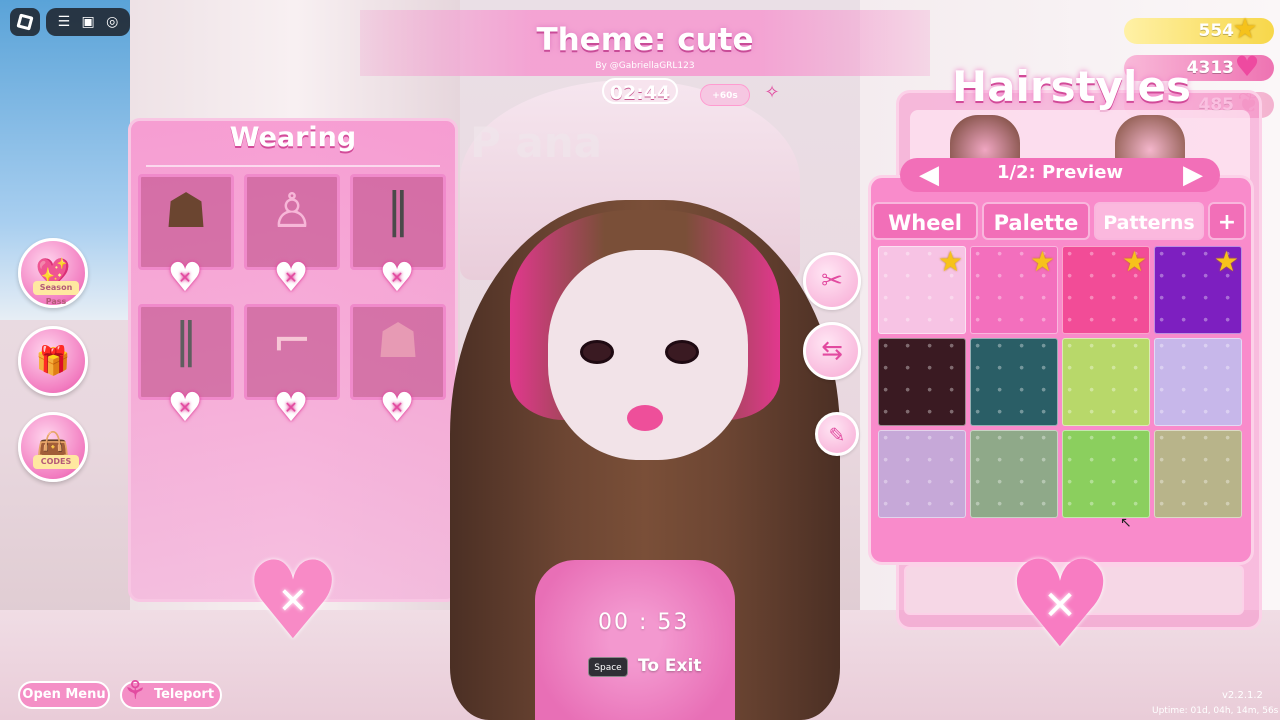 The image size is (1280, 720). What do you see at coordinates (925, 221) in the screenshot?
I see `tab-wheel: Wheel` at bounding box center [925, 221].